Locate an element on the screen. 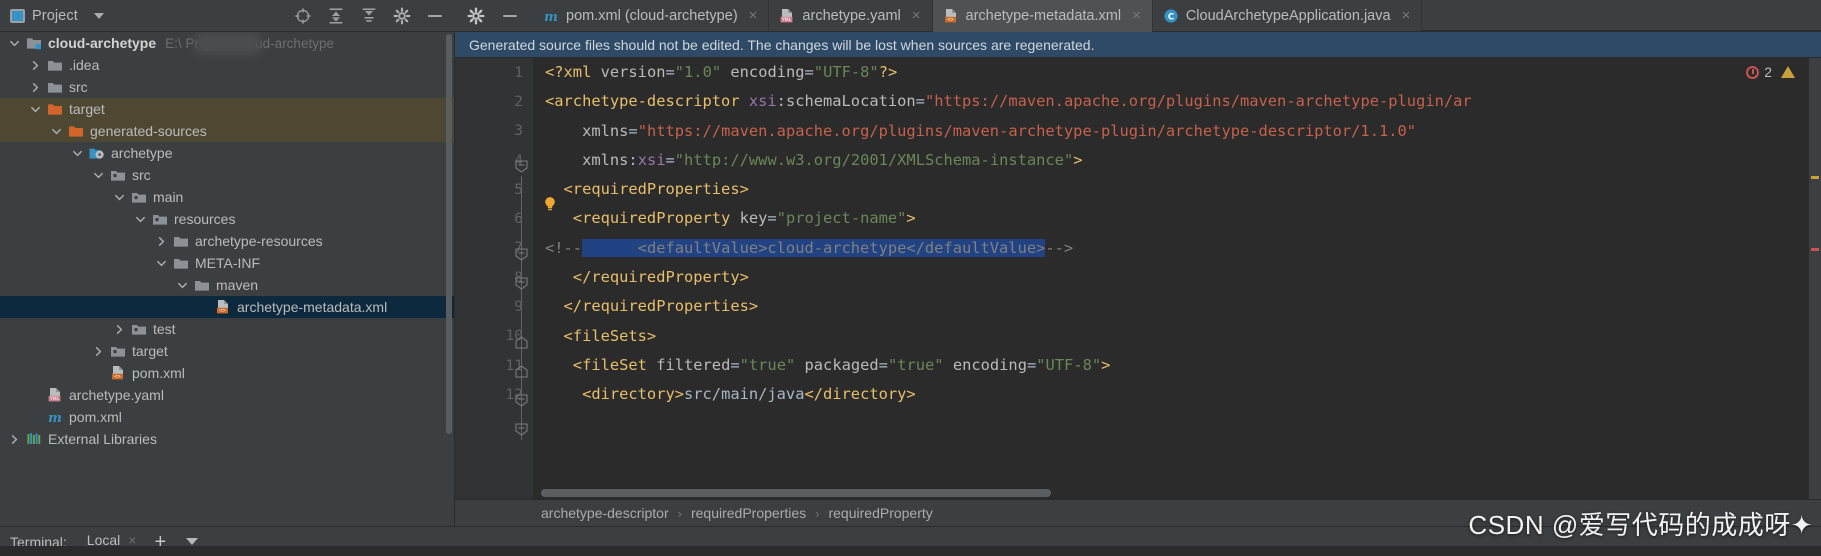  tree-item: generated-sources is located at coordinates (227, 131).